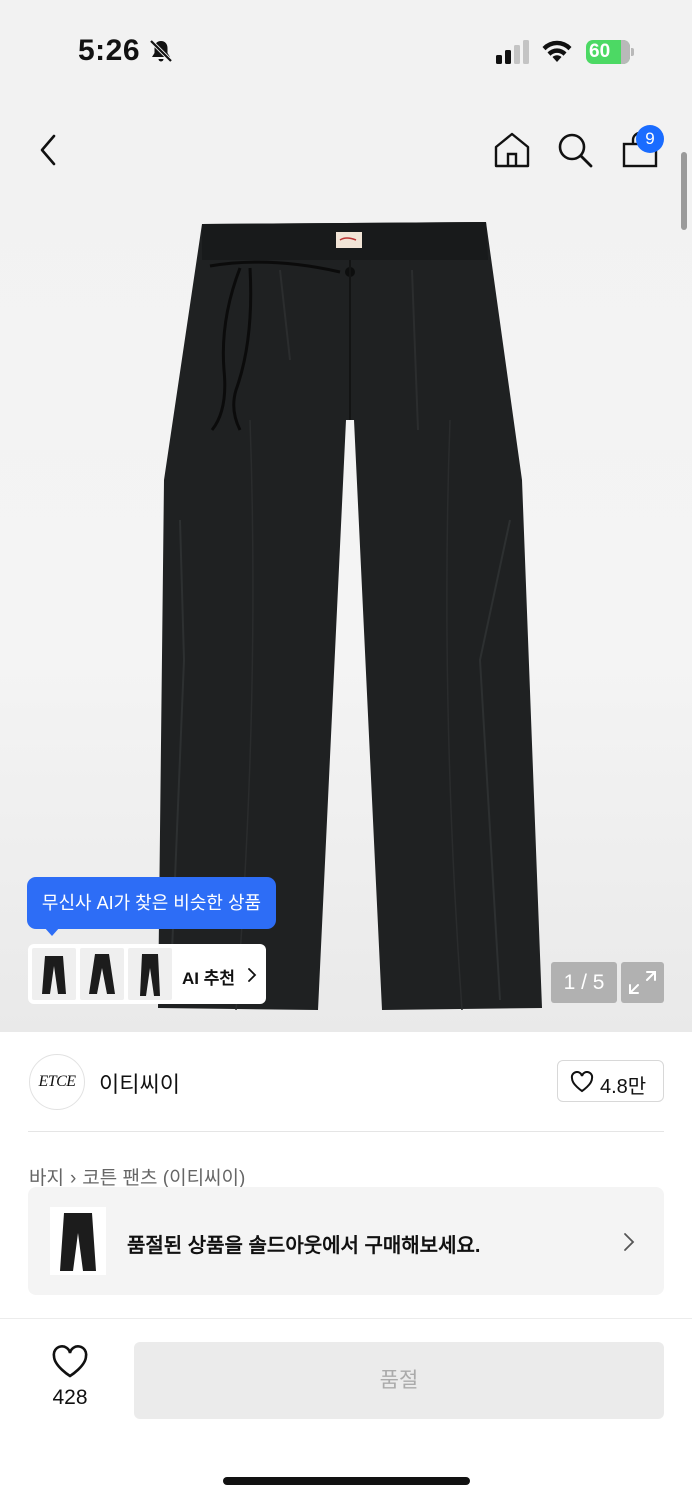 The image size is (692, 1500). Describe the element at coordinates (151, 903) in the screenshot. I see `ai-similar-tooltip: 무신사 AI가 찾은 비슷한 상품` at that location.